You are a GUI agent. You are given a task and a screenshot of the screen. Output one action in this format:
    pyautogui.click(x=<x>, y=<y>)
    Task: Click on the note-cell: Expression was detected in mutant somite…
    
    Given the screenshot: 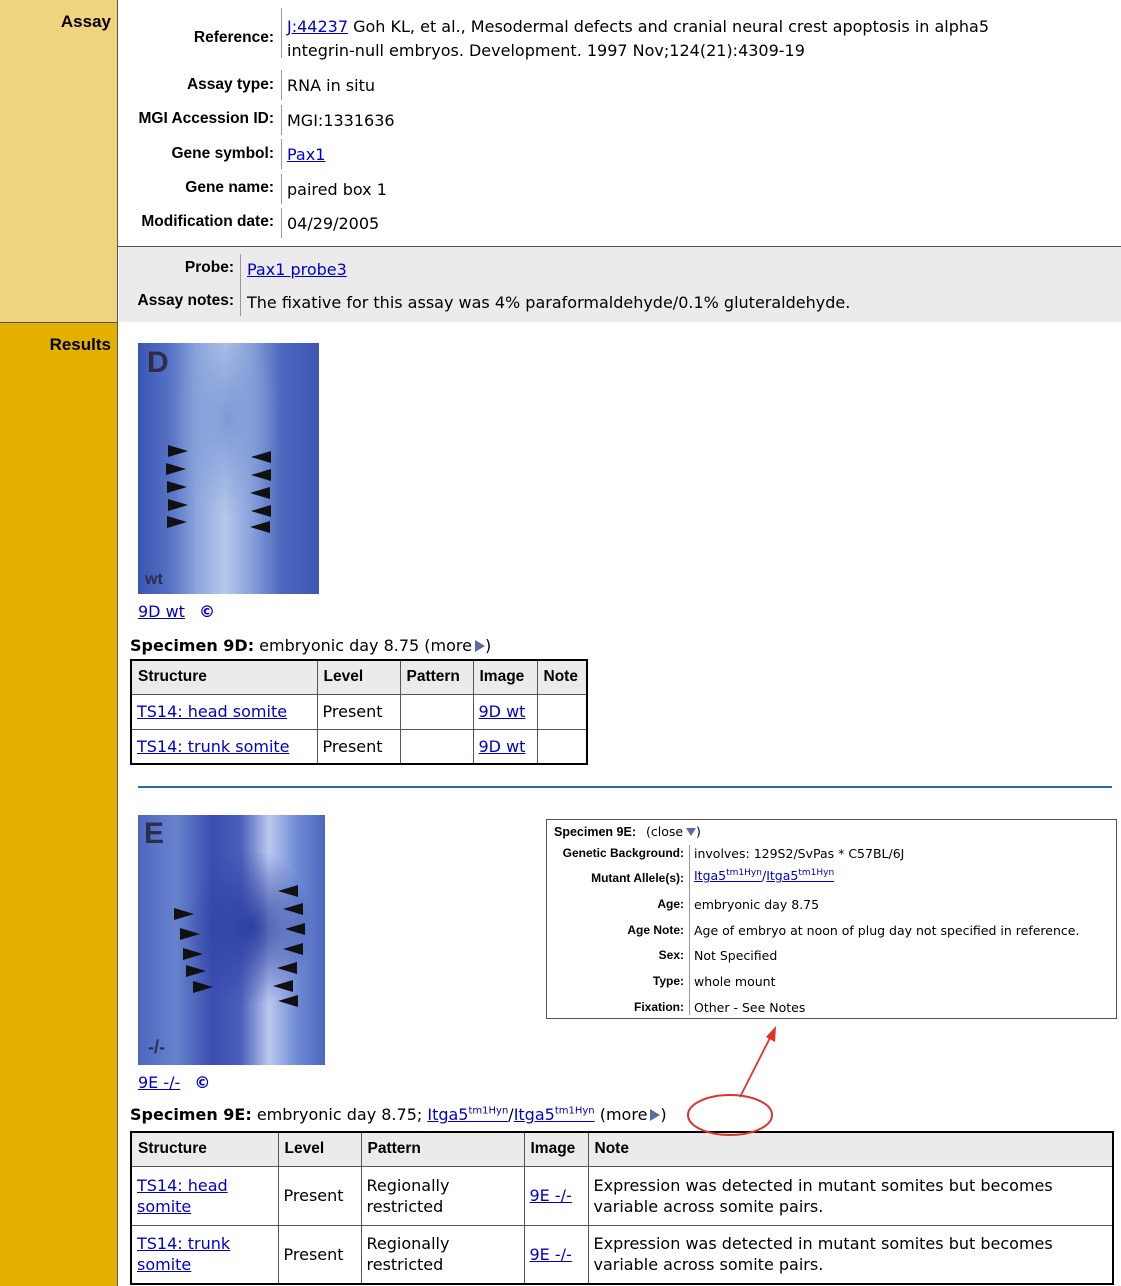 What is the action you would take?
    pyautogui.click(x=850, y=1195)
    